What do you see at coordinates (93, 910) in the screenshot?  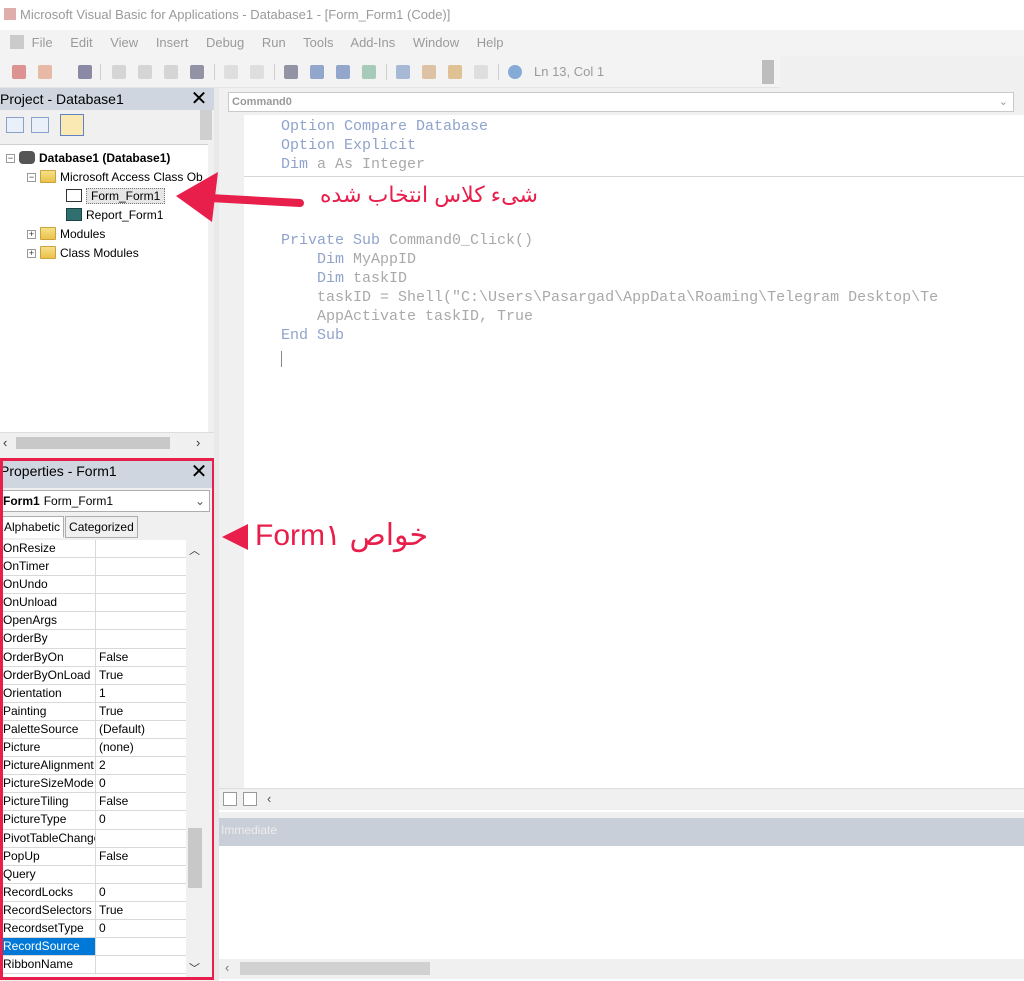 I see `property-row: RecordSelectors True` at bounding box center [93, 910].